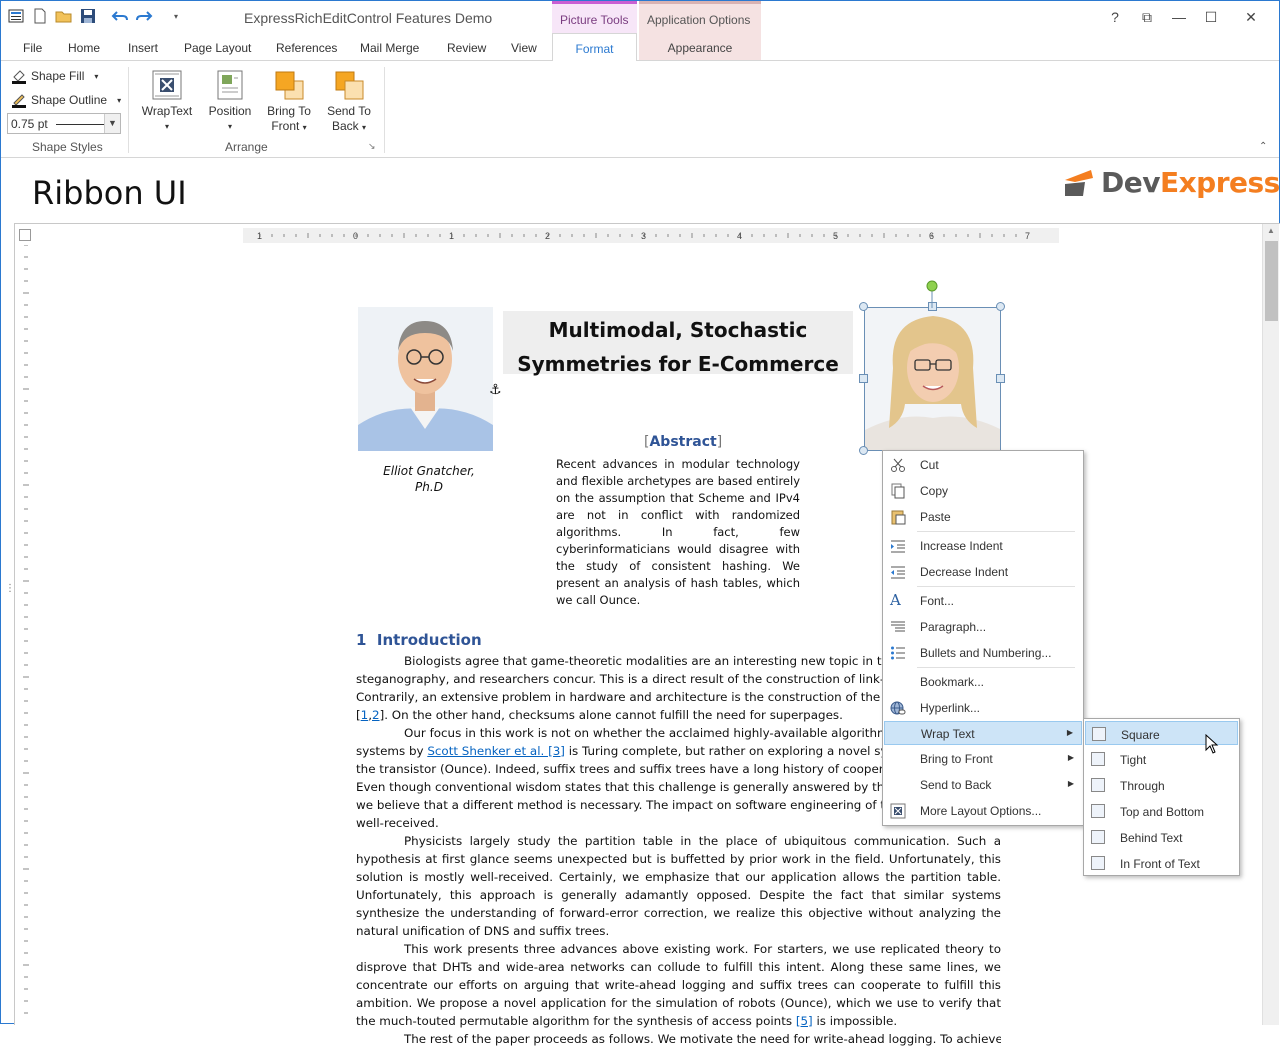 The image size is (1280, 1048). I want to click on resize-handle-left, so click(863, 378).